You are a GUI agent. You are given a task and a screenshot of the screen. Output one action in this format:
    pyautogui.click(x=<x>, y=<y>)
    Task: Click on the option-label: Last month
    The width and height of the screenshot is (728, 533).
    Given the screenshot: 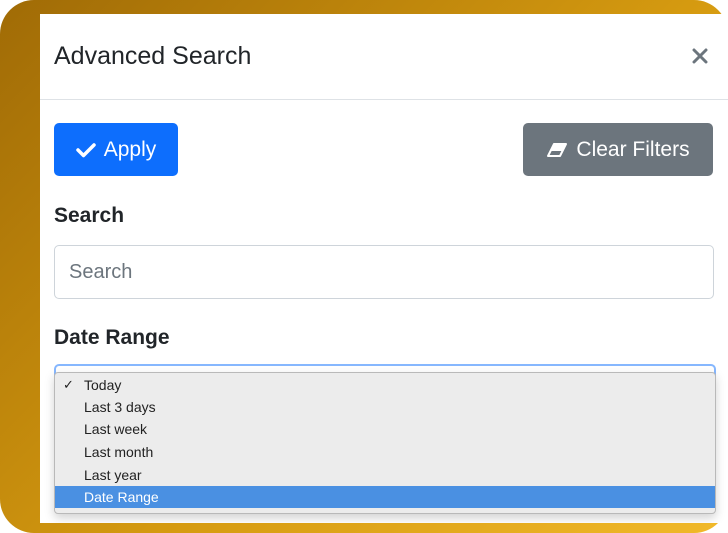 What is the action you would take?
    pyautogui.click(x=119, y=452)
    